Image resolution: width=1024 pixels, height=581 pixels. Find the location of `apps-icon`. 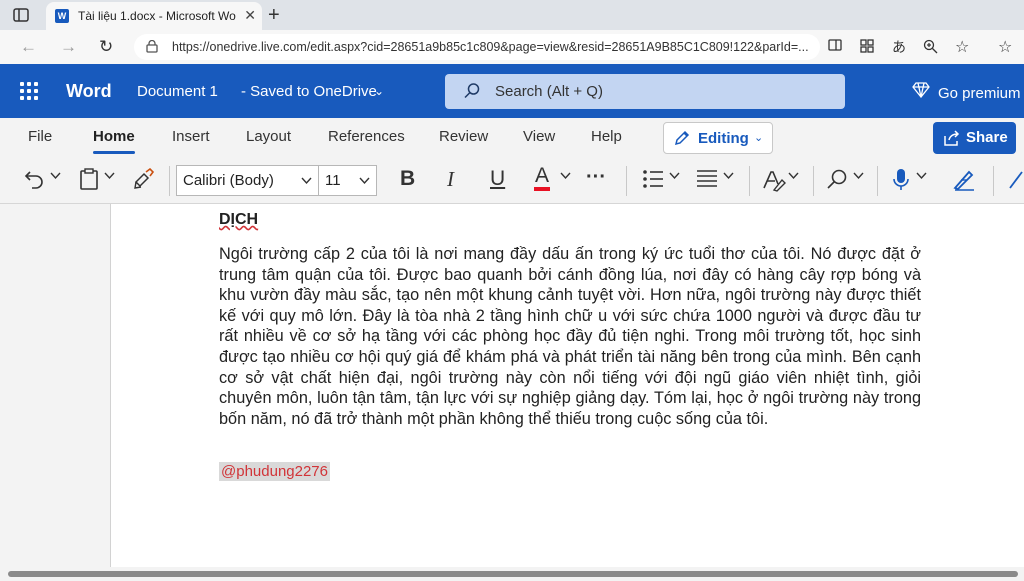

apps-icon is located at coordinates (867, 47).